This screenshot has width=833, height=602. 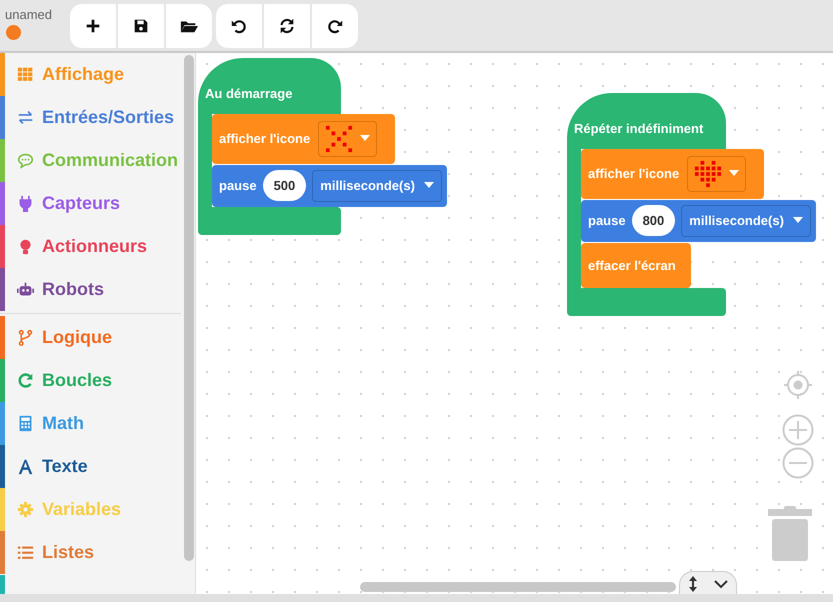 What do you see at coordinates (693, 584) in the screenshot?
I see `vertical-arrows-icon` at bounding box center [693, 584].